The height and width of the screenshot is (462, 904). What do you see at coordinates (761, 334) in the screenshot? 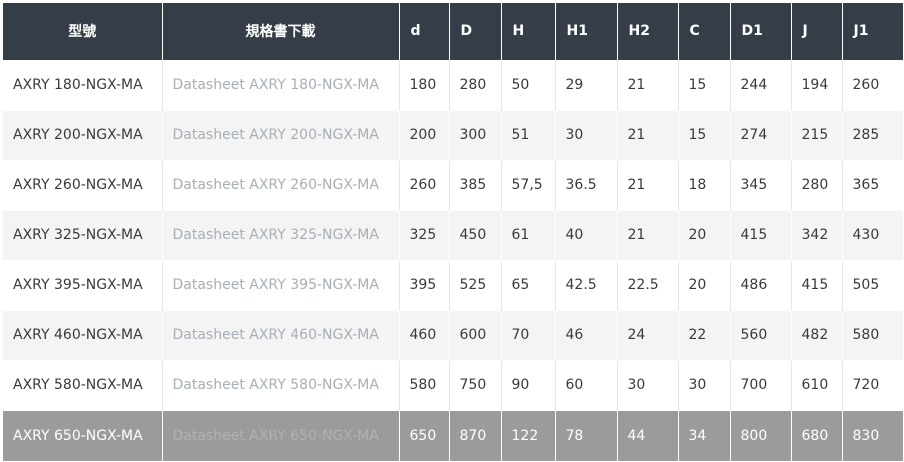
I see `cell-D1: 560` at bounding box center [761, 334].